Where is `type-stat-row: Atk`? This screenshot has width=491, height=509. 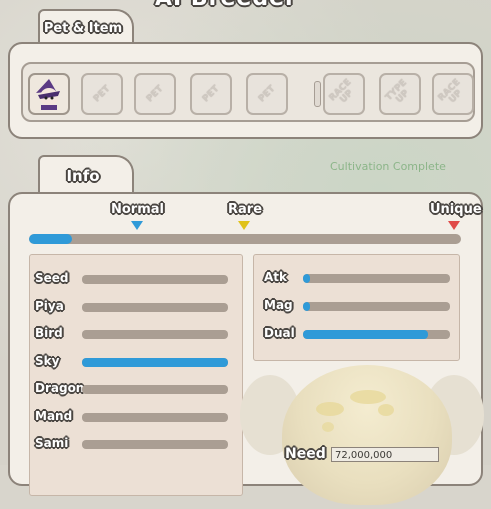 type-stat-row: Atk is located at coordinates (356, 278).